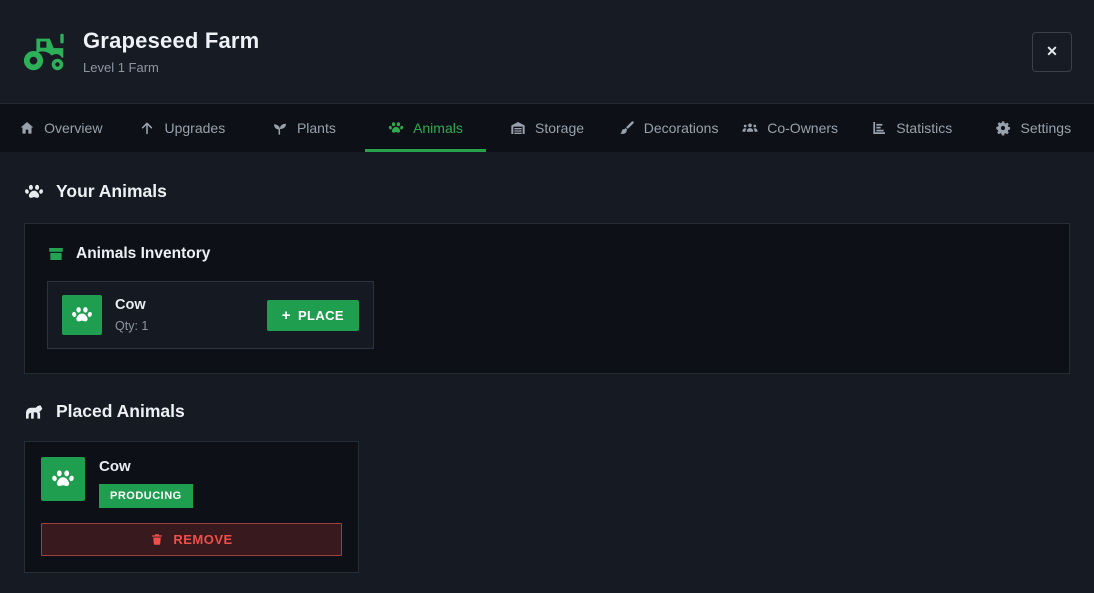 The height and width of the screenshot is (593, 1094). I want to click on tab-label: Plants, so click(316, 127).